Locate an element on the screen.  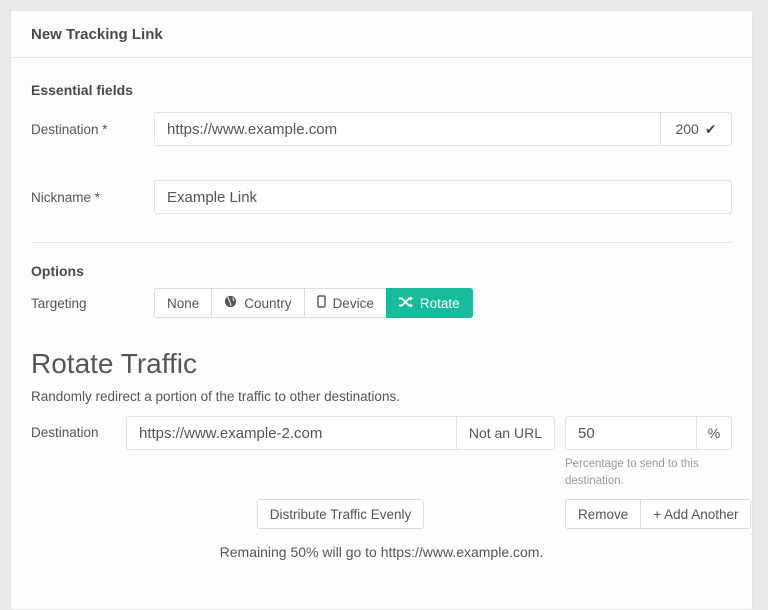
targeting-rotate-label: Rotate is located at coordinates (439, 303).